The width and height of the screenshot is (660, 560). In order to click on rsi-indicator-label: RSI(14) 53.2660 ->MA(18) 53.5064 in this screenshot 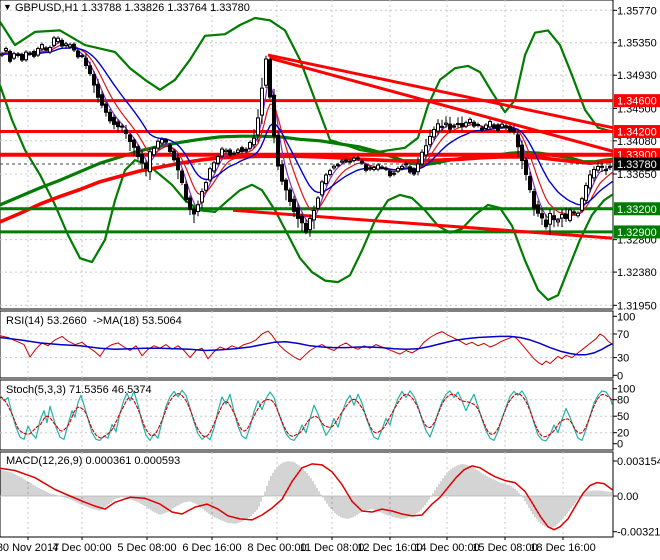, I will do `click(94, 321)`.